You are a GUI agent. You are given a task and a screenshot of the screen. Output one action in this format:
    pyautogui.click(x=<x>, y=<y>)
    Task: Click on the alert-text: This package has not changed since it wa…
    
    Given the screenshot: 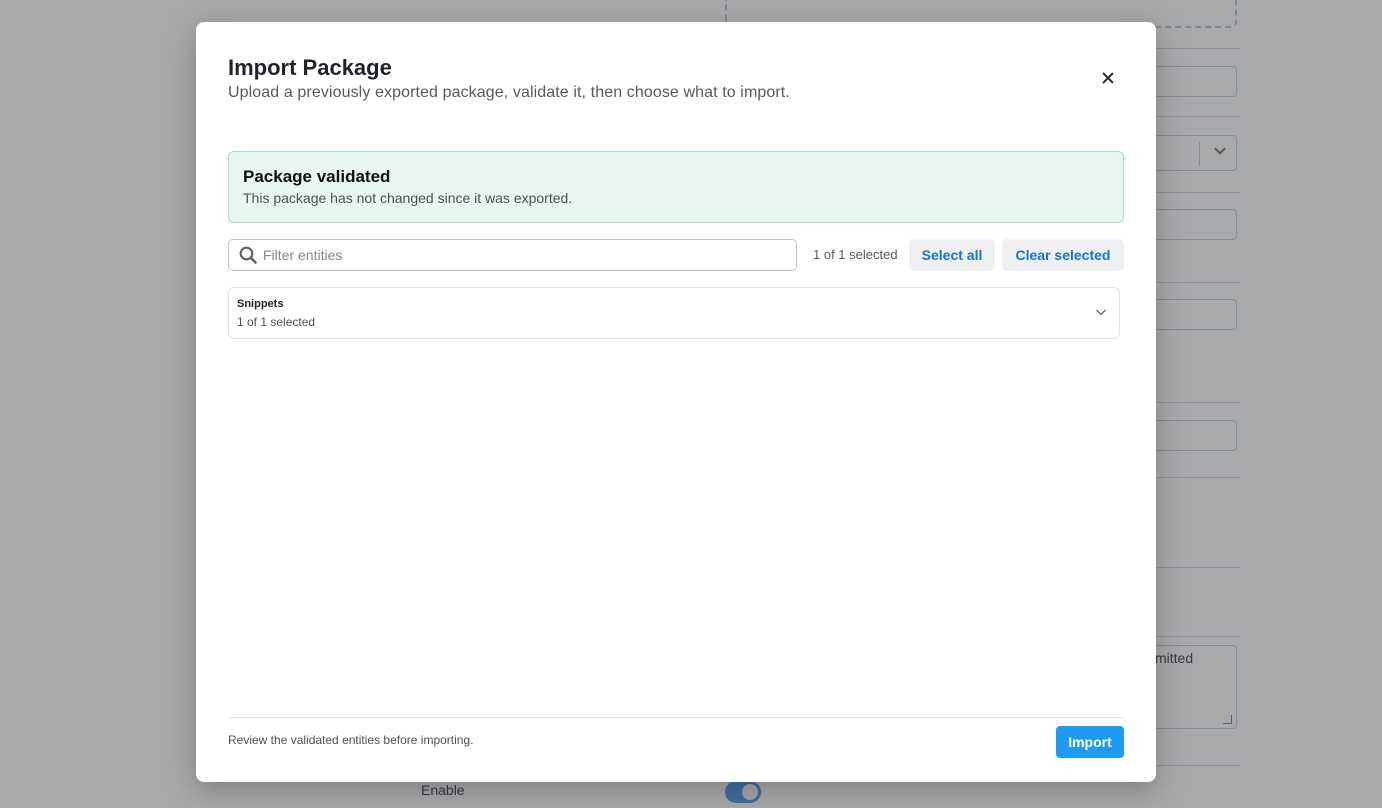 What is the action you would take?
    pyautogui.click(x=408, y=198)
    